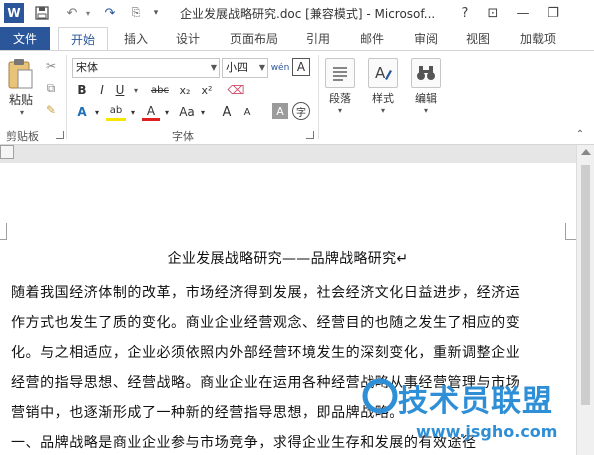 The height and width of the screenshot is (455, 594). I want to click on help-button: ?, so click(465, 13).